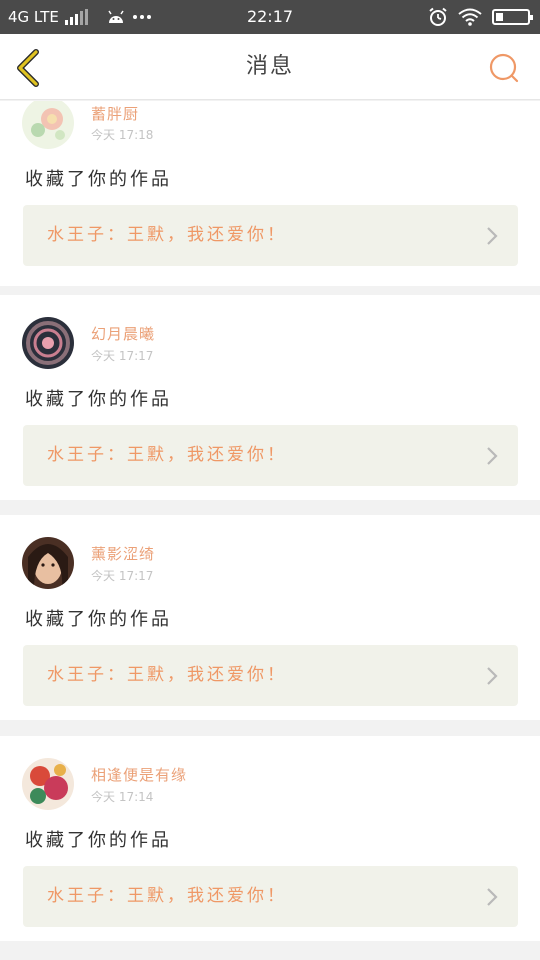 Image resolution: width=540 pixels, height=960 pixels. I want to click on search-icon, so click(504, 68).